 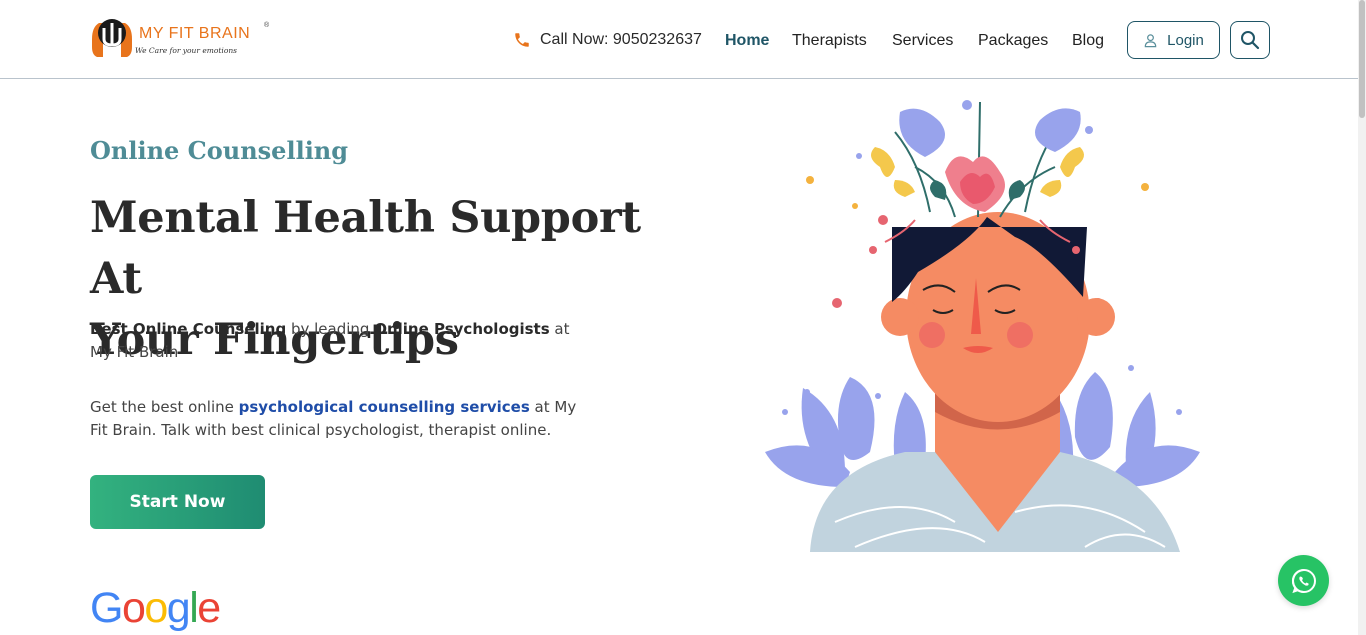 I want to click on intro-text-1: by leading, so click(x=330, y=329).